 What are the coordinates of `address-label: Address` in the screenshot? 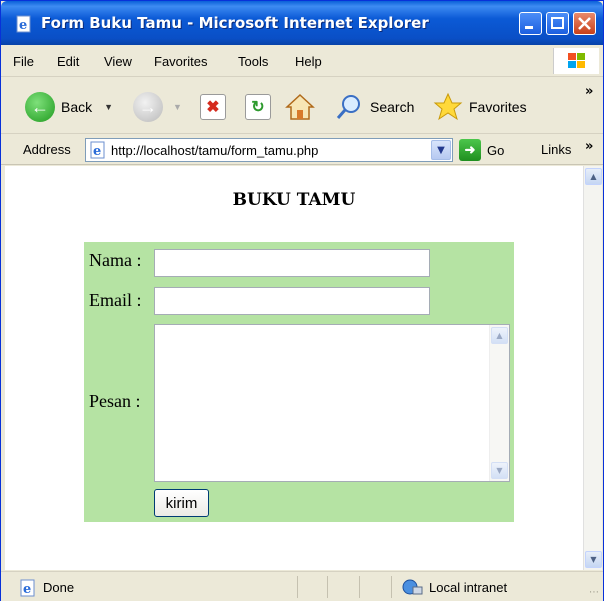 It's located at (47, 149).